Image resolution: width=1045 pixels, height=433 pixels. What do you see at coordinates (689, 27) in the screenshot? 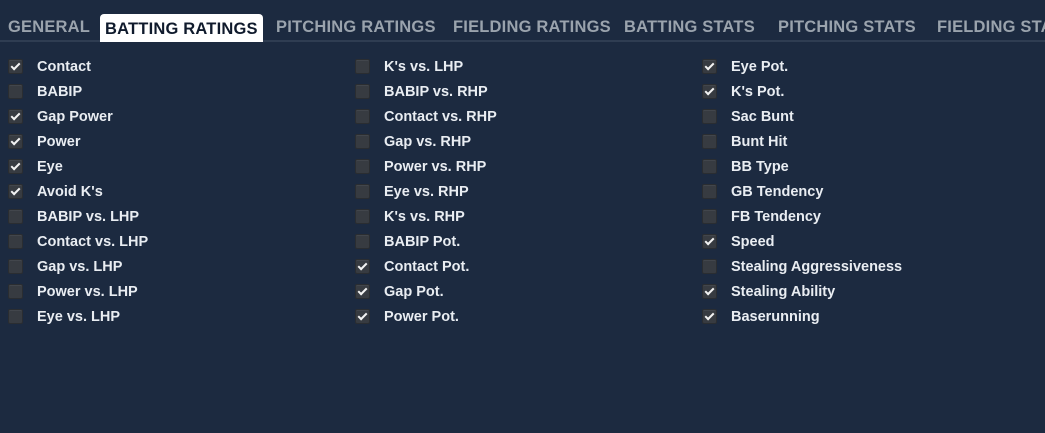
I see `tab-batting-stats: BATTING STATS` at bounding box center [689, 27].